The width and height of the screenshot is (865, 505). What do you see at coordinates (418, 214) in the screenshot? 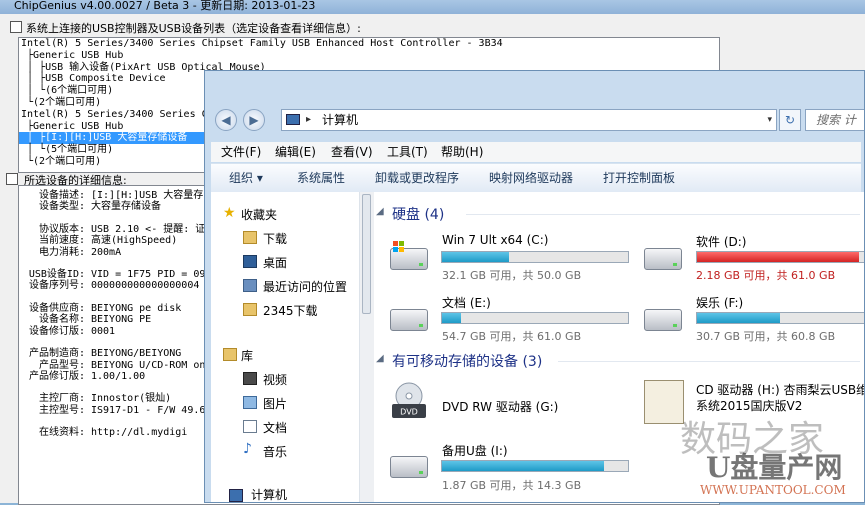
I see `hdd-section-header: 硬盘 (4)` at bounding box center [418, 214].